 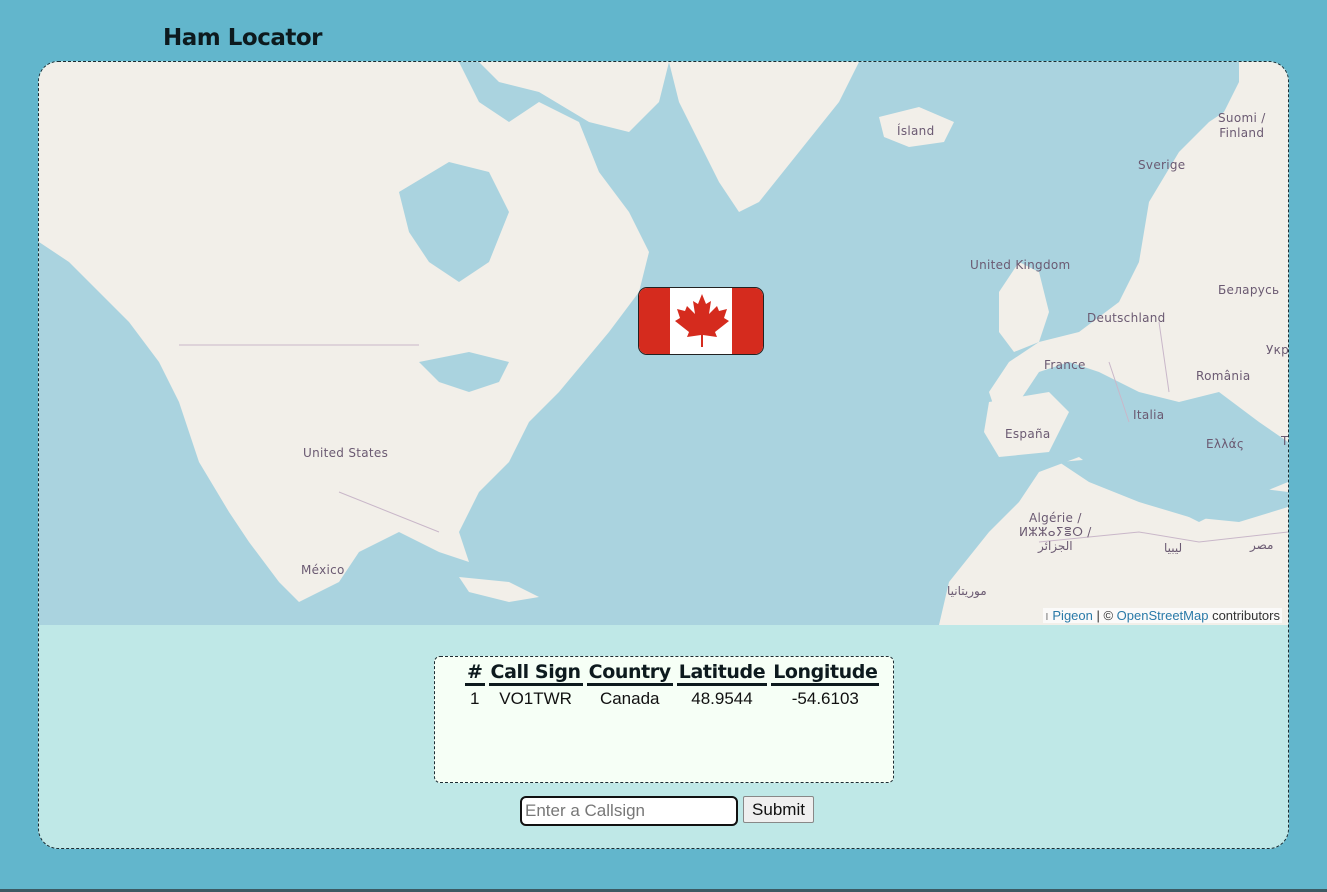 What do you see at coordinates (1225, 444) in the screenshot?
I see `map-label-ellas: Ελλάς` at bounding box center [1225, 444].